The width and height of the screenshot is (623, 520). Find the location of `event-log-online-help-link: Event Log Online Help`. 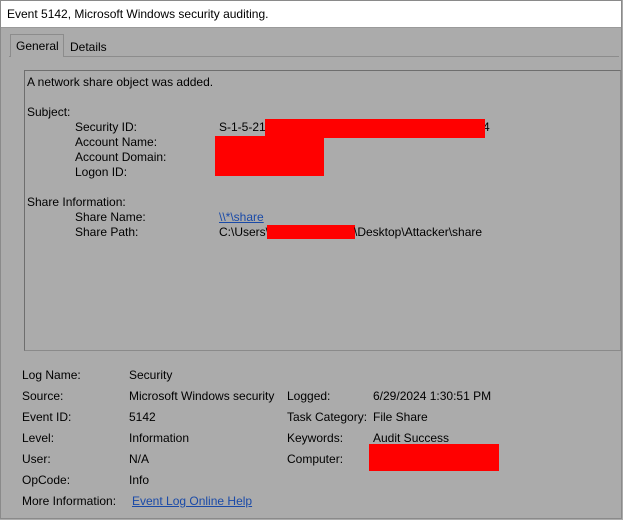

event-log-online-help-link: Event Log Online Help is located at coordinates (192, 501).